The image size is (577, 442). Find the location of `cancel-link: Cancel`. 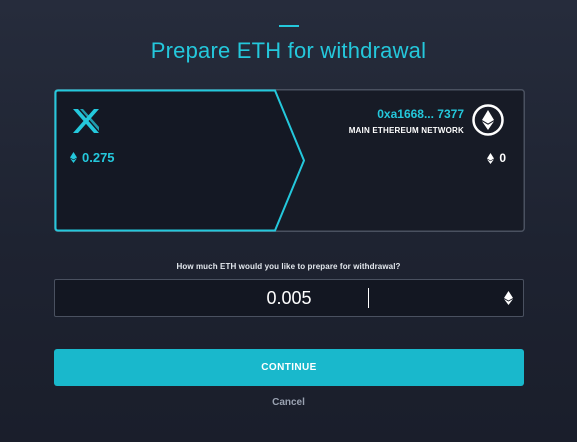

cancel-link: Cancel is located at coordinates (288, 402).